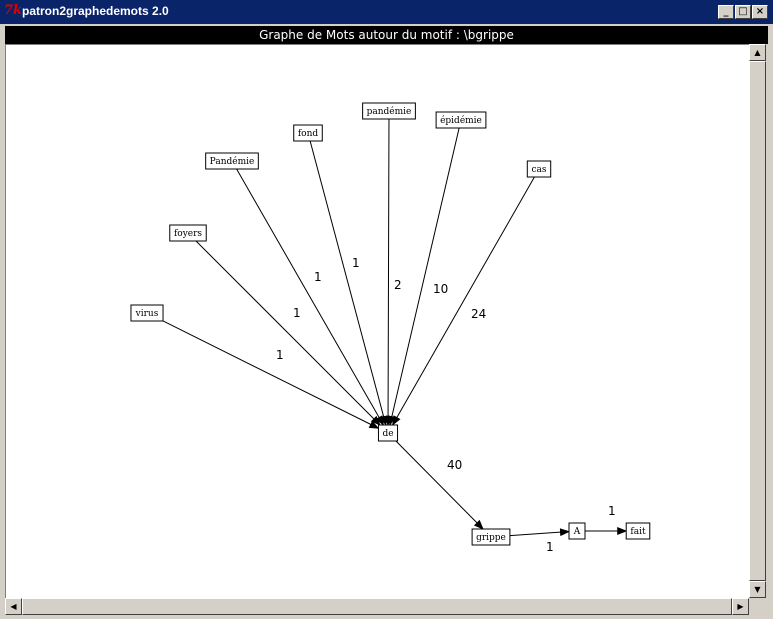  Describe the element at coordinates (757, 52) in the screenshot. I see `scroll-up-button: ▲` at that location.